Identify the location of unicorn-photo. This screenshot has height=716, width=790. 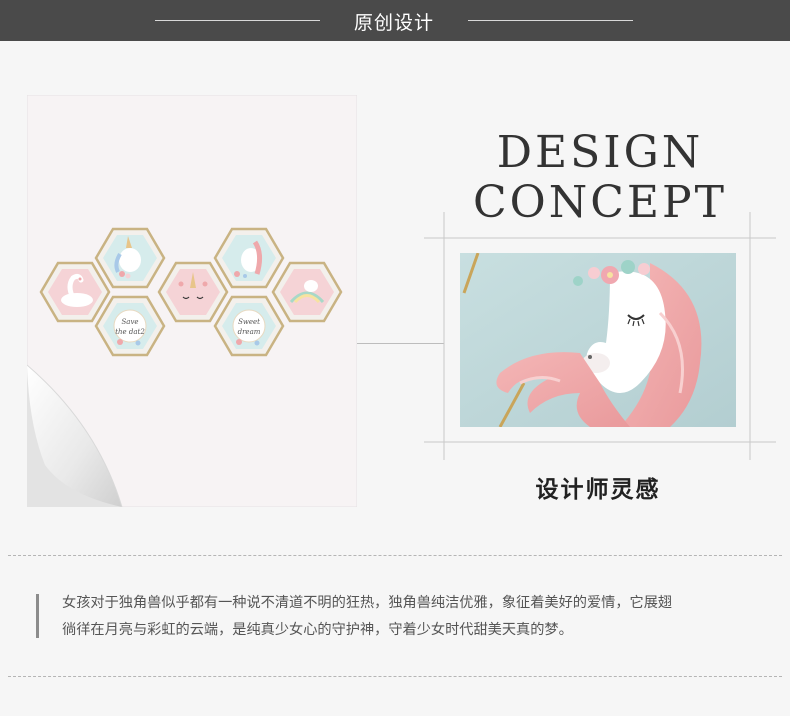
(598, 340).